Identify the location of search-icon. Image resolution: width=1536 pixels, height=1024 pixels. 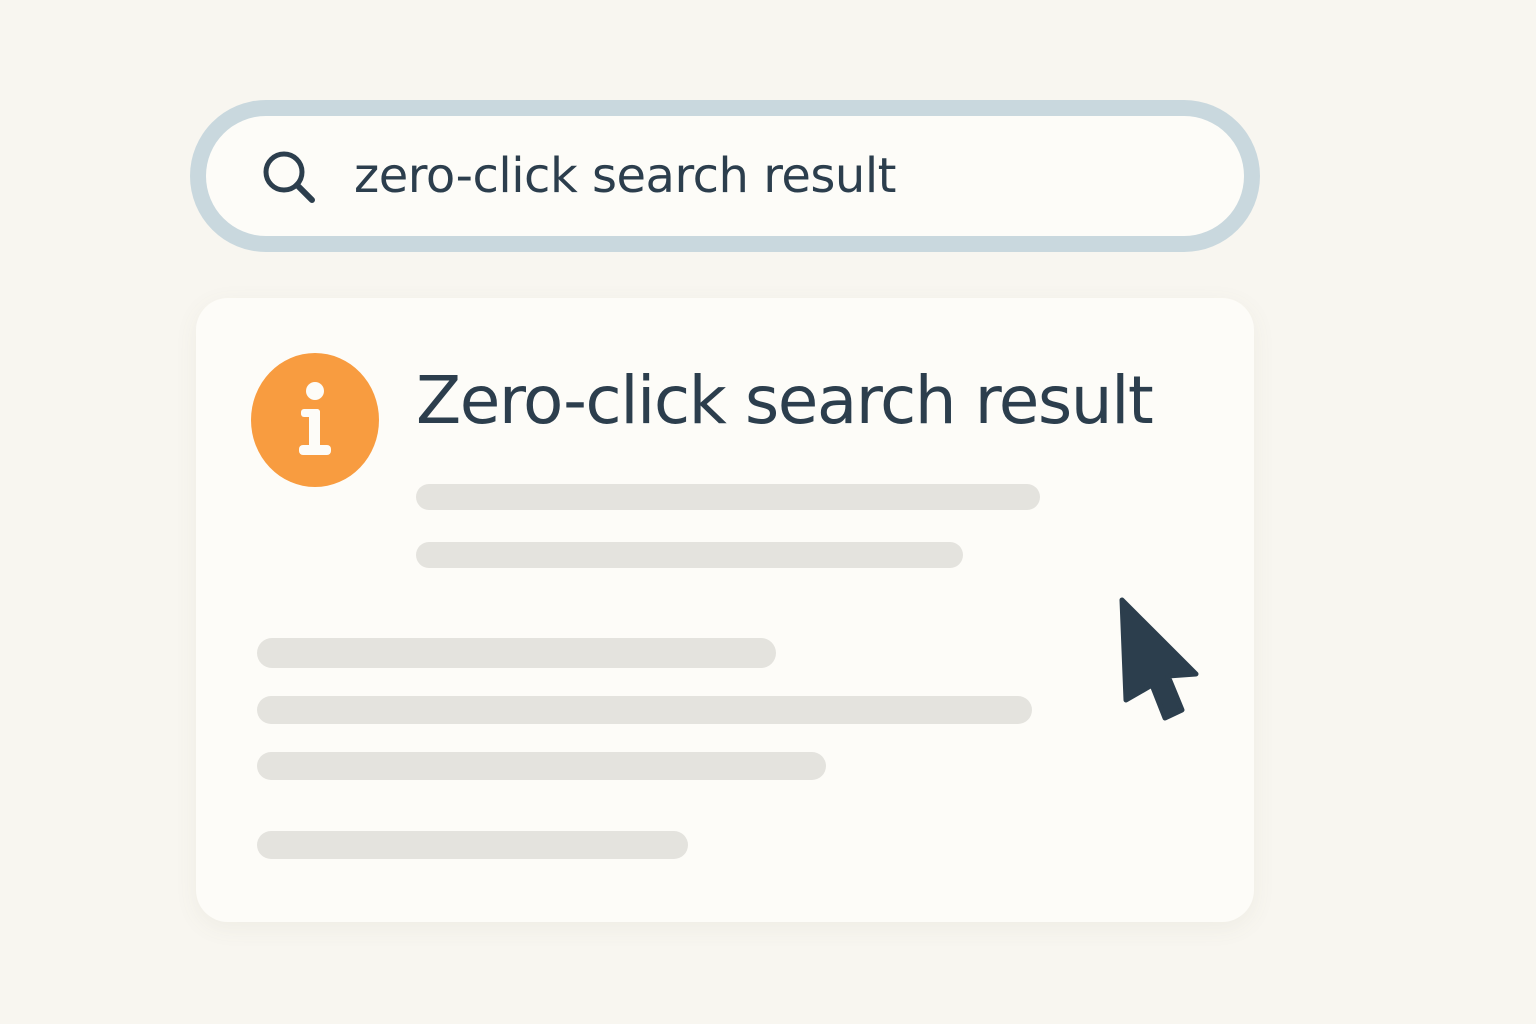
(289, 177).